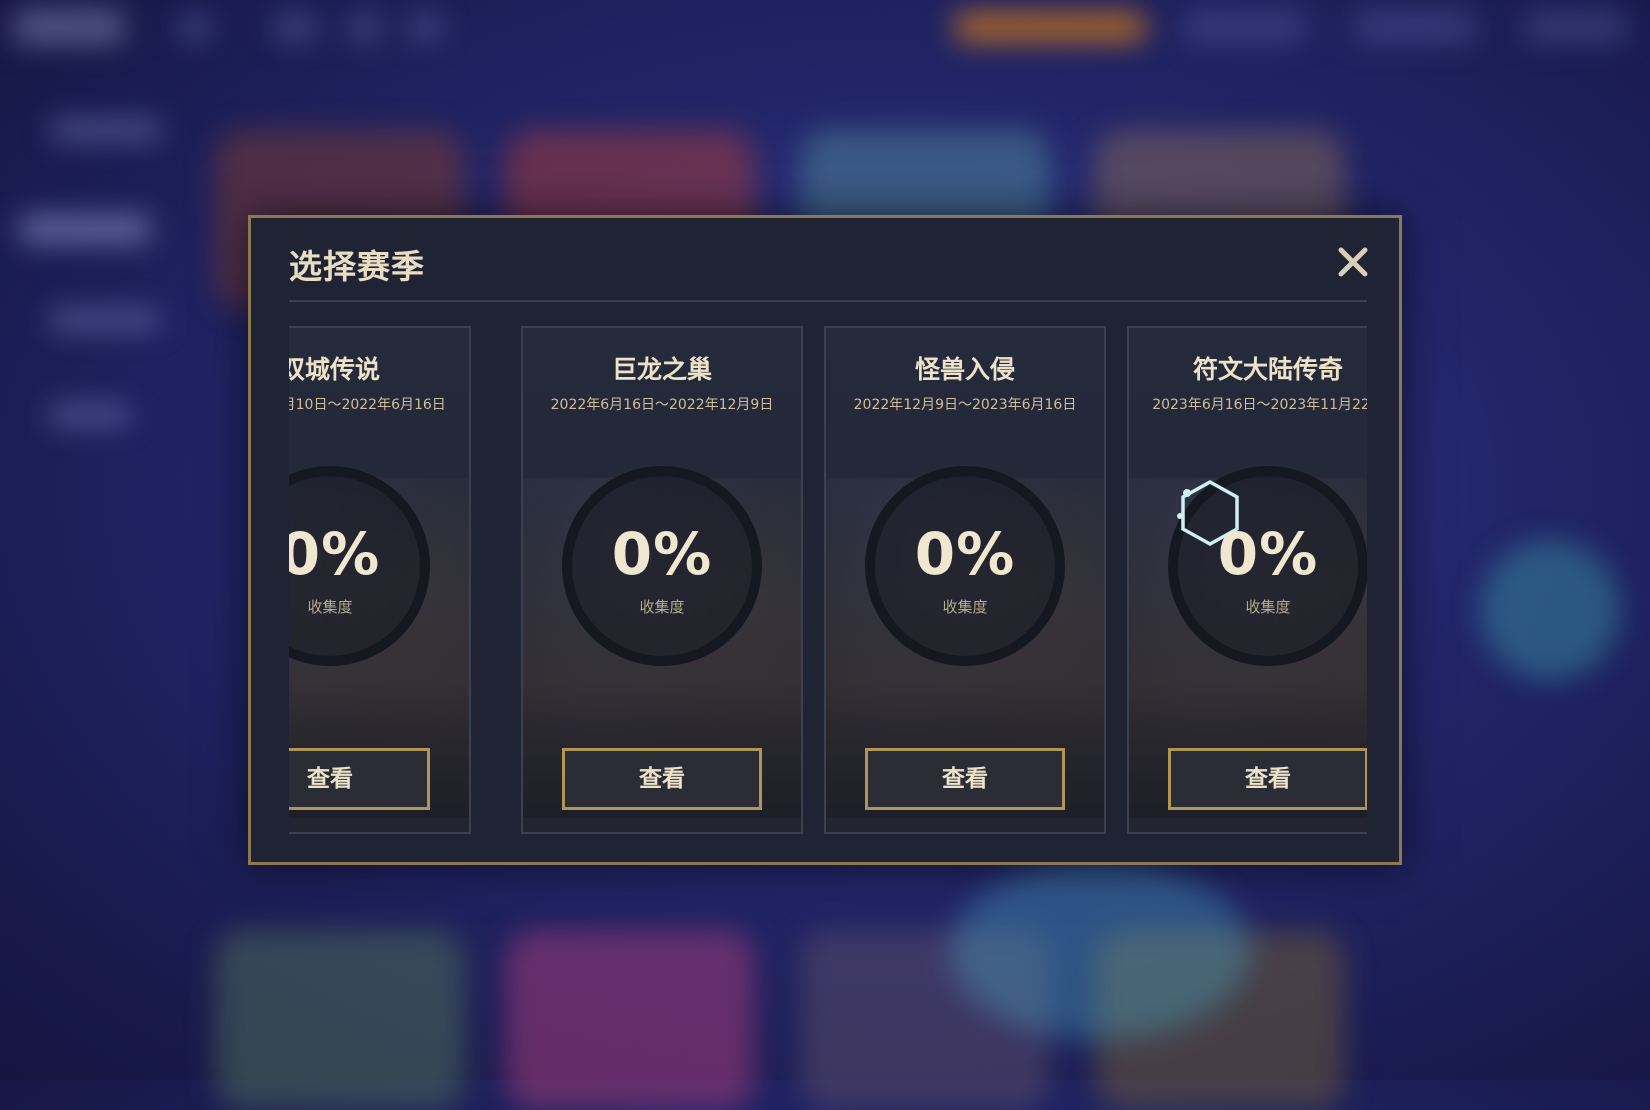  Describe the element at coordinates (95, 570) in the screenshot. I see `background-sidebar` at that location.